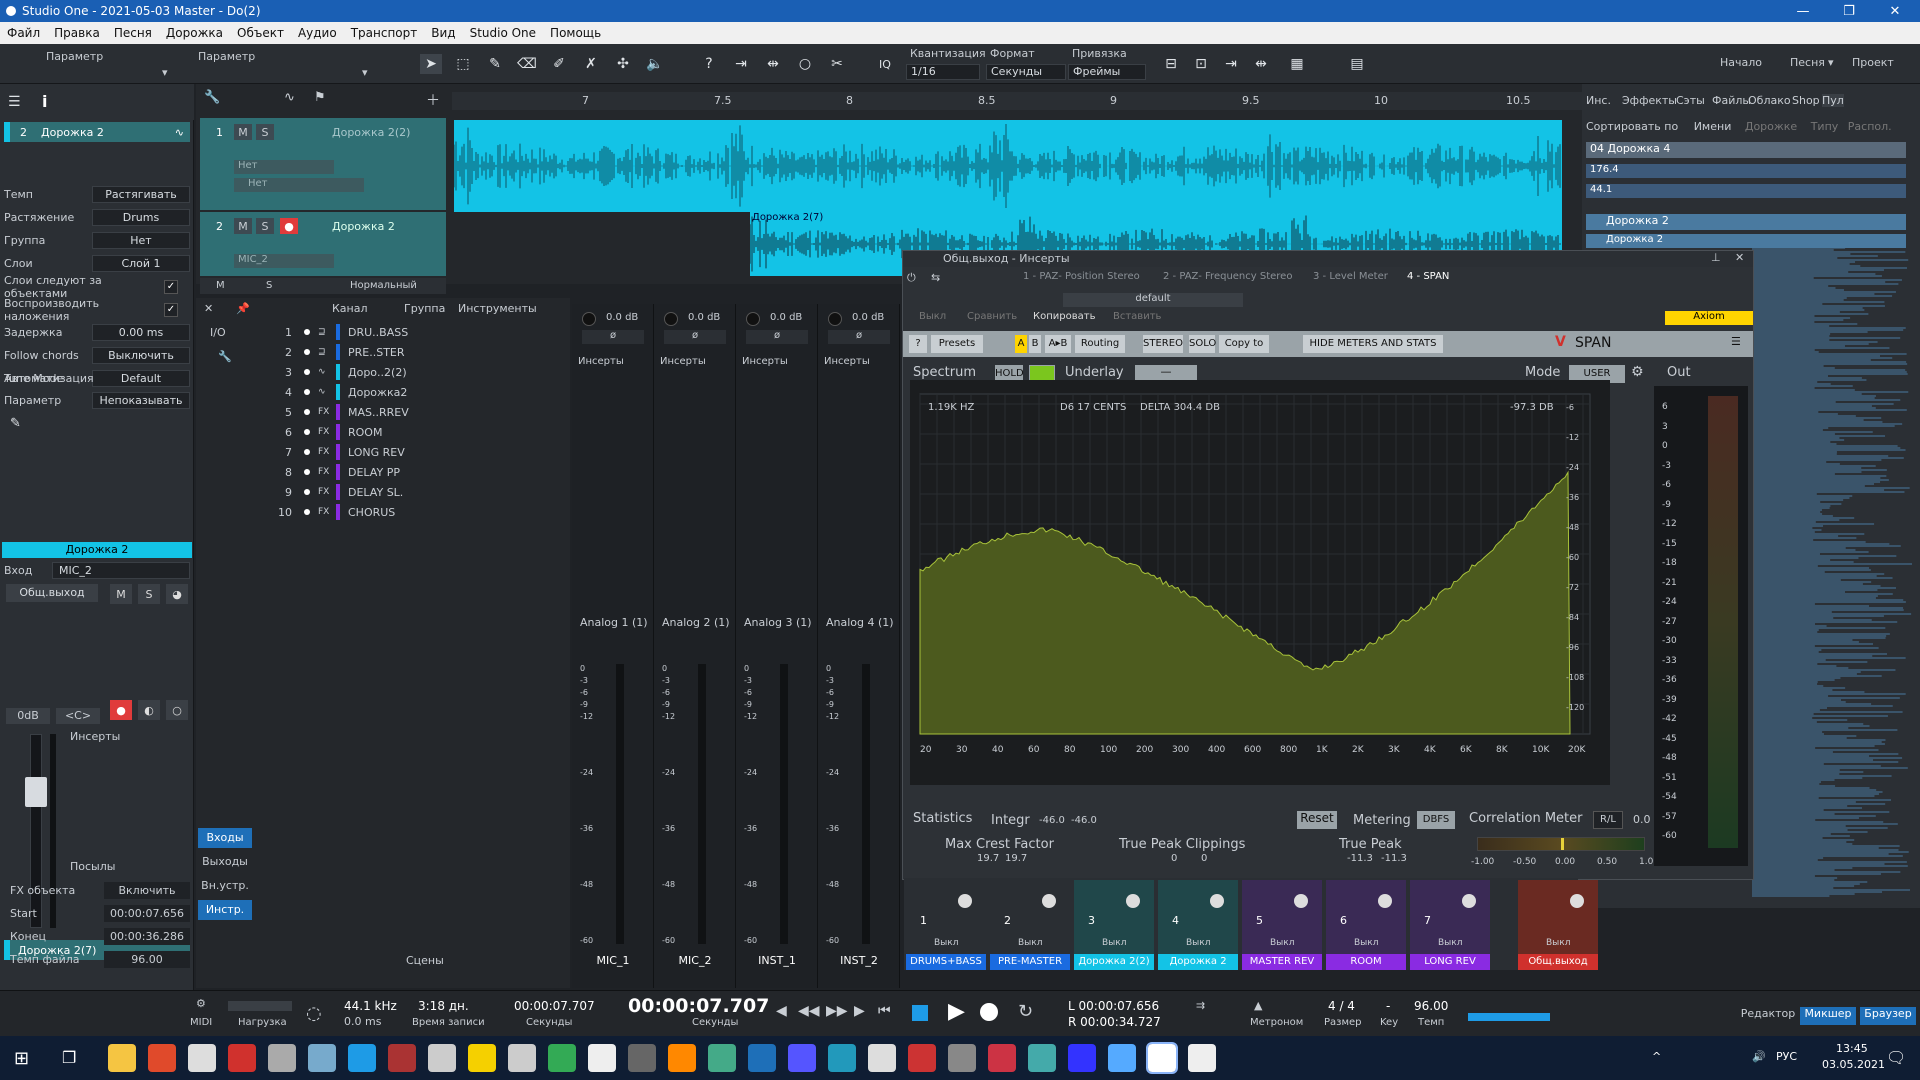  Describe the element at coordinates (1849, 11) in the screenshot. I see `maximize-button: ❐` at that location.